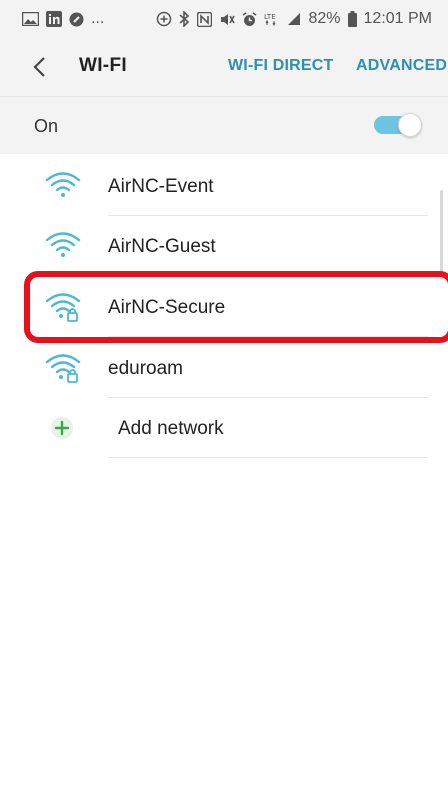 The width and height of the screenshot is (448, 786). Describe the element at coordinates (249, 19) in the screenshot. I see `alarm-icon` at that location.